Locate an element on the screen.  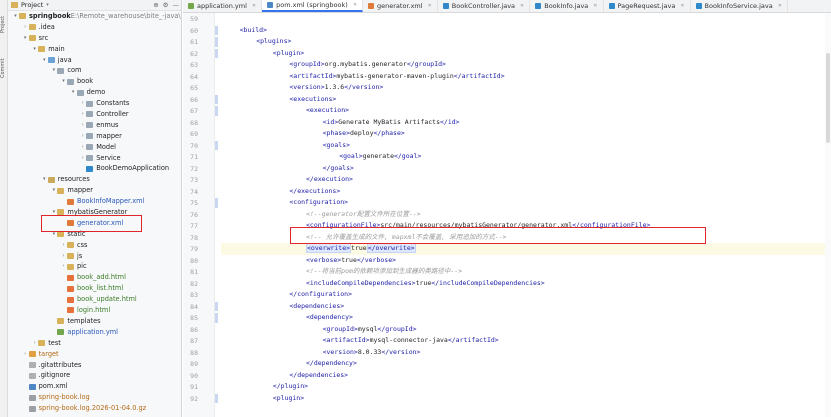
code-line: <!--generator配置文件所在位置--> is located at coordinates (322, 215).